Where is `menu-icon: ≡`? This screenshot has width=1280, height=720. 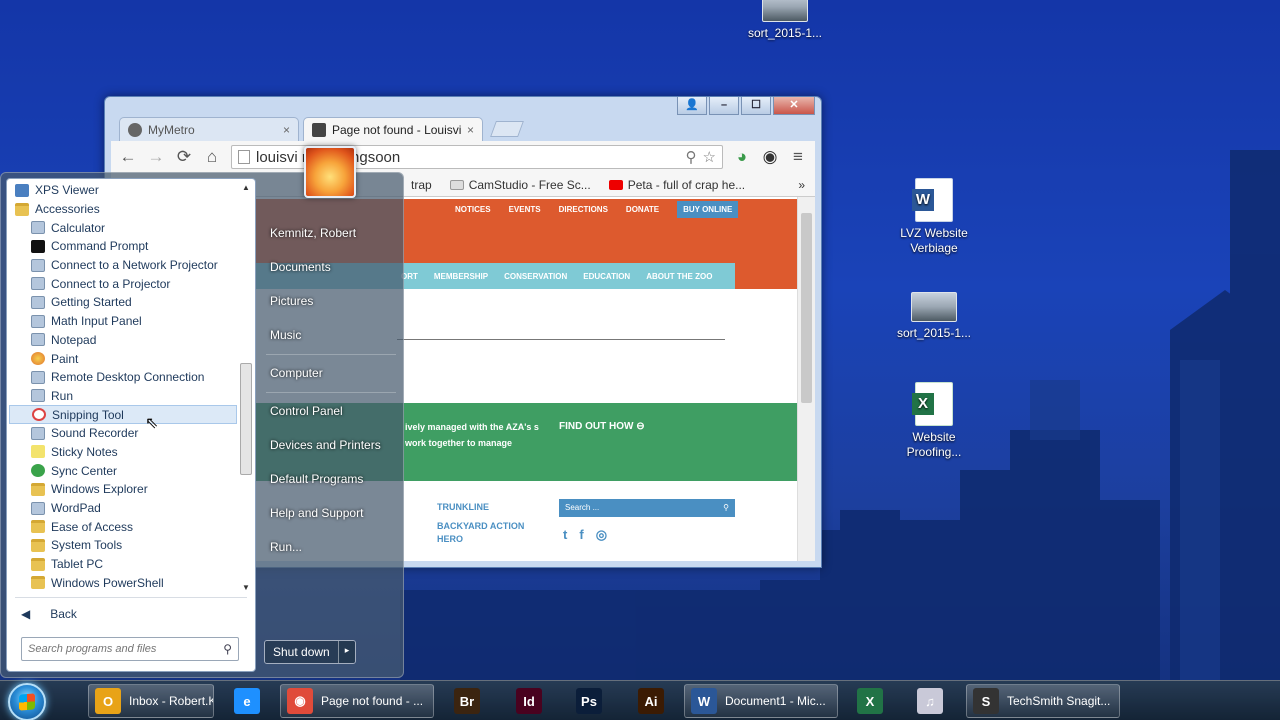 menu-icon: ≡ is located at coordinates (798, 157).